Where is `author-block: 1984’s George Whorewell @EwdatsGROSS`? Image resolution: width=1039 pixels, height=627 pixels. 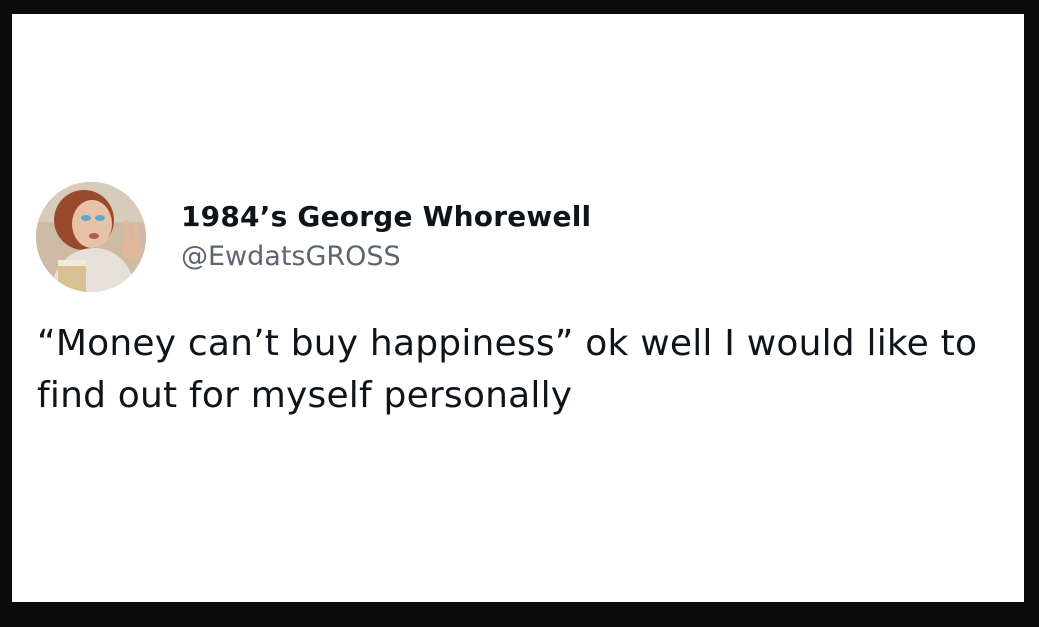 author-block: 1984’s George Whorewell @EwdatsGROSS is located at coordinates (386, 237).